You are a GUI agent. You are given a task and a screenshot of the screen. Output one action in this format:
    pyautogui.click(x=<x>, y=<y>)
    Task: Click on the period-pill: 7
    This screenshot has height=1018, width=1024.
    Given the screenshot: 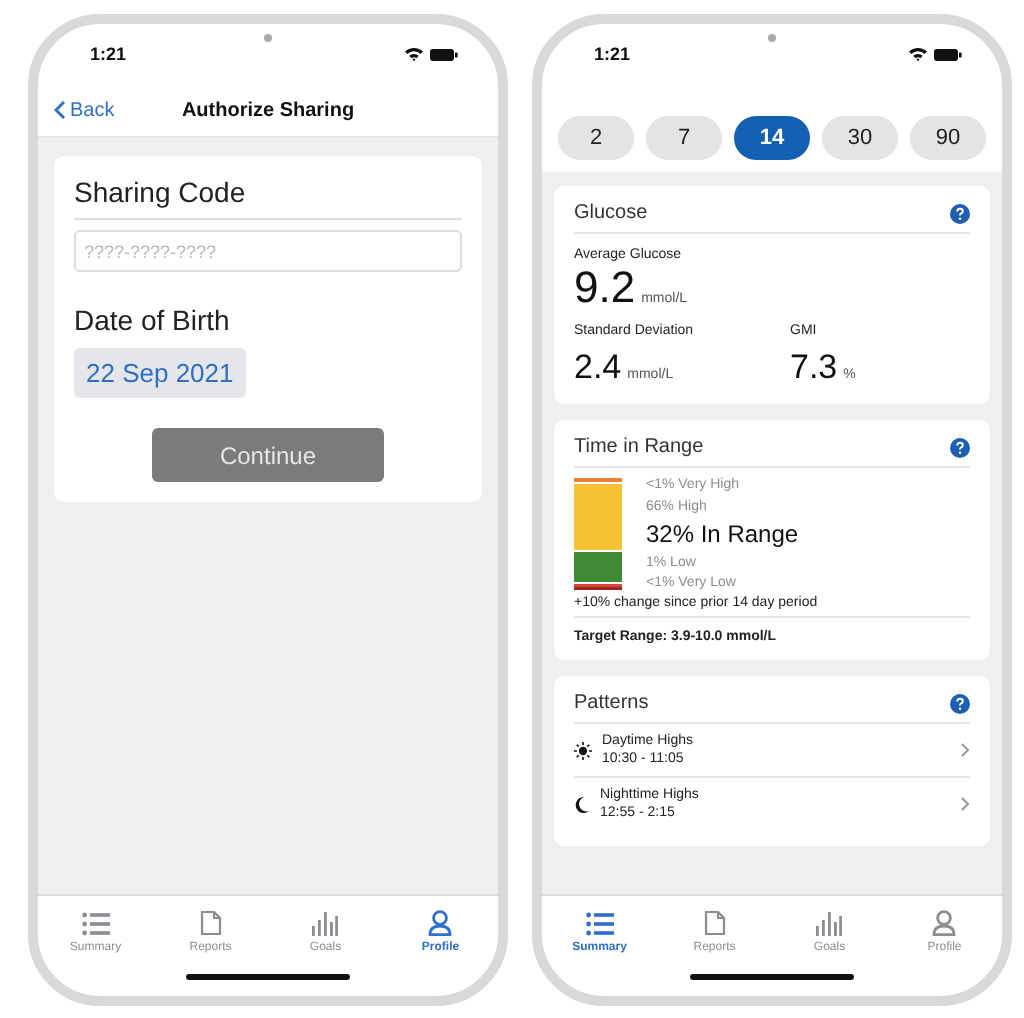 What is the action you would take?
    pyautogui.click(x=684, y=138)
    